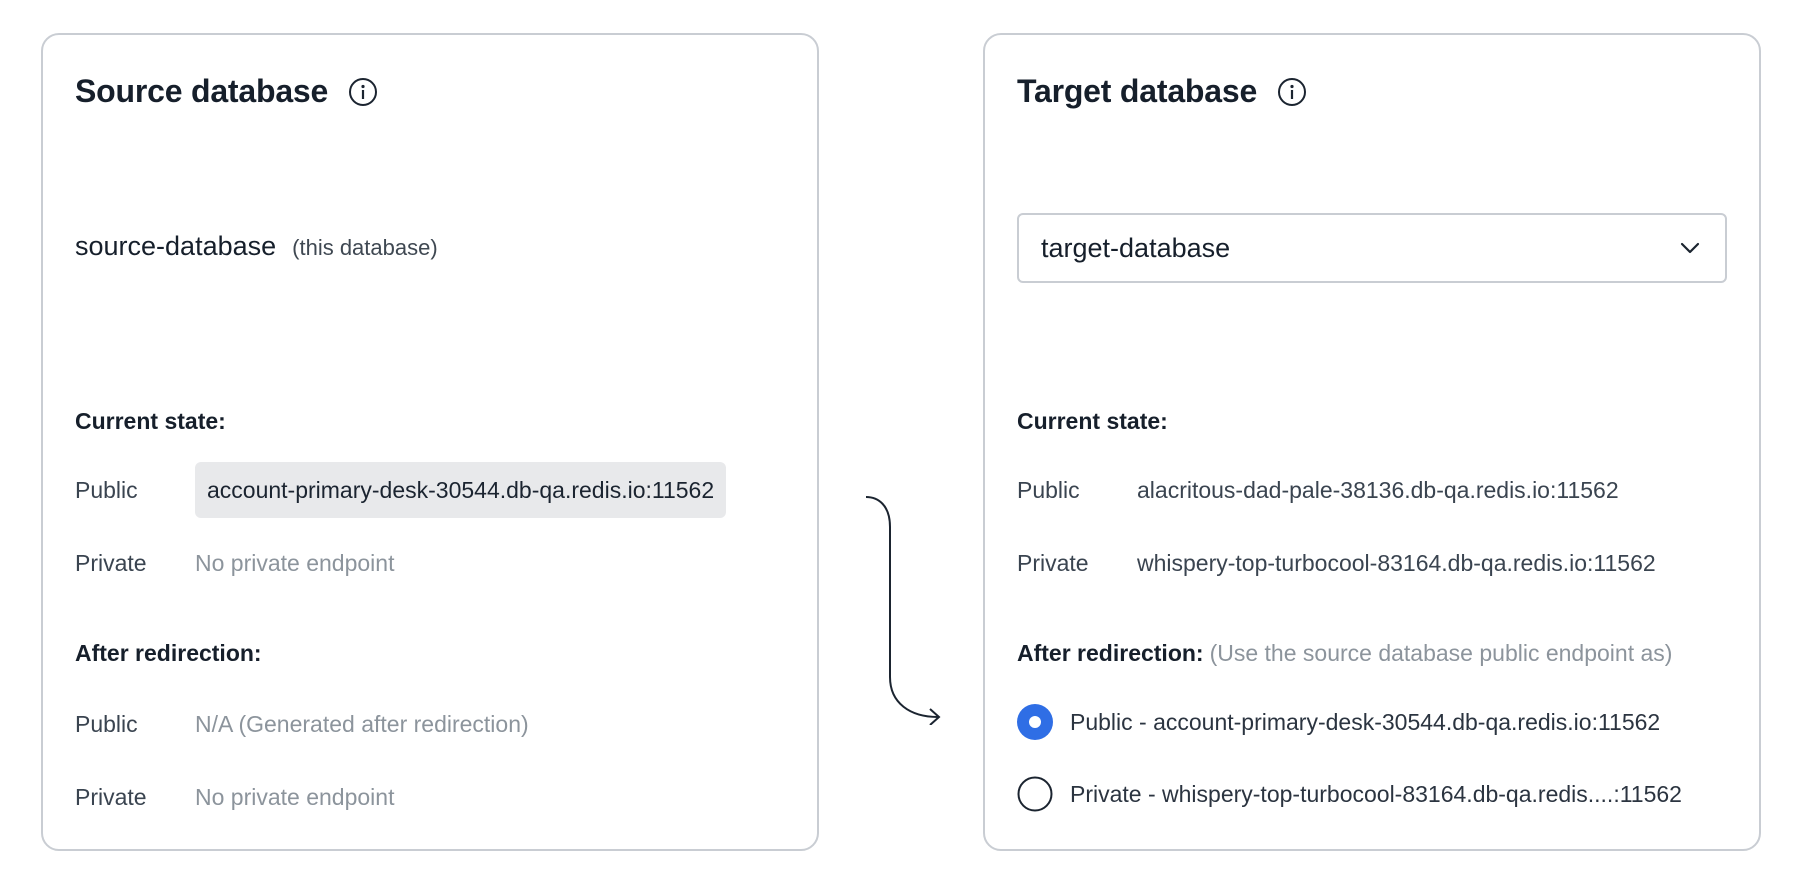 The width and height of the screenshot is (1804, 882). I want to click on source-after-private-endpoint: No private endpoint, so click(295, 796).